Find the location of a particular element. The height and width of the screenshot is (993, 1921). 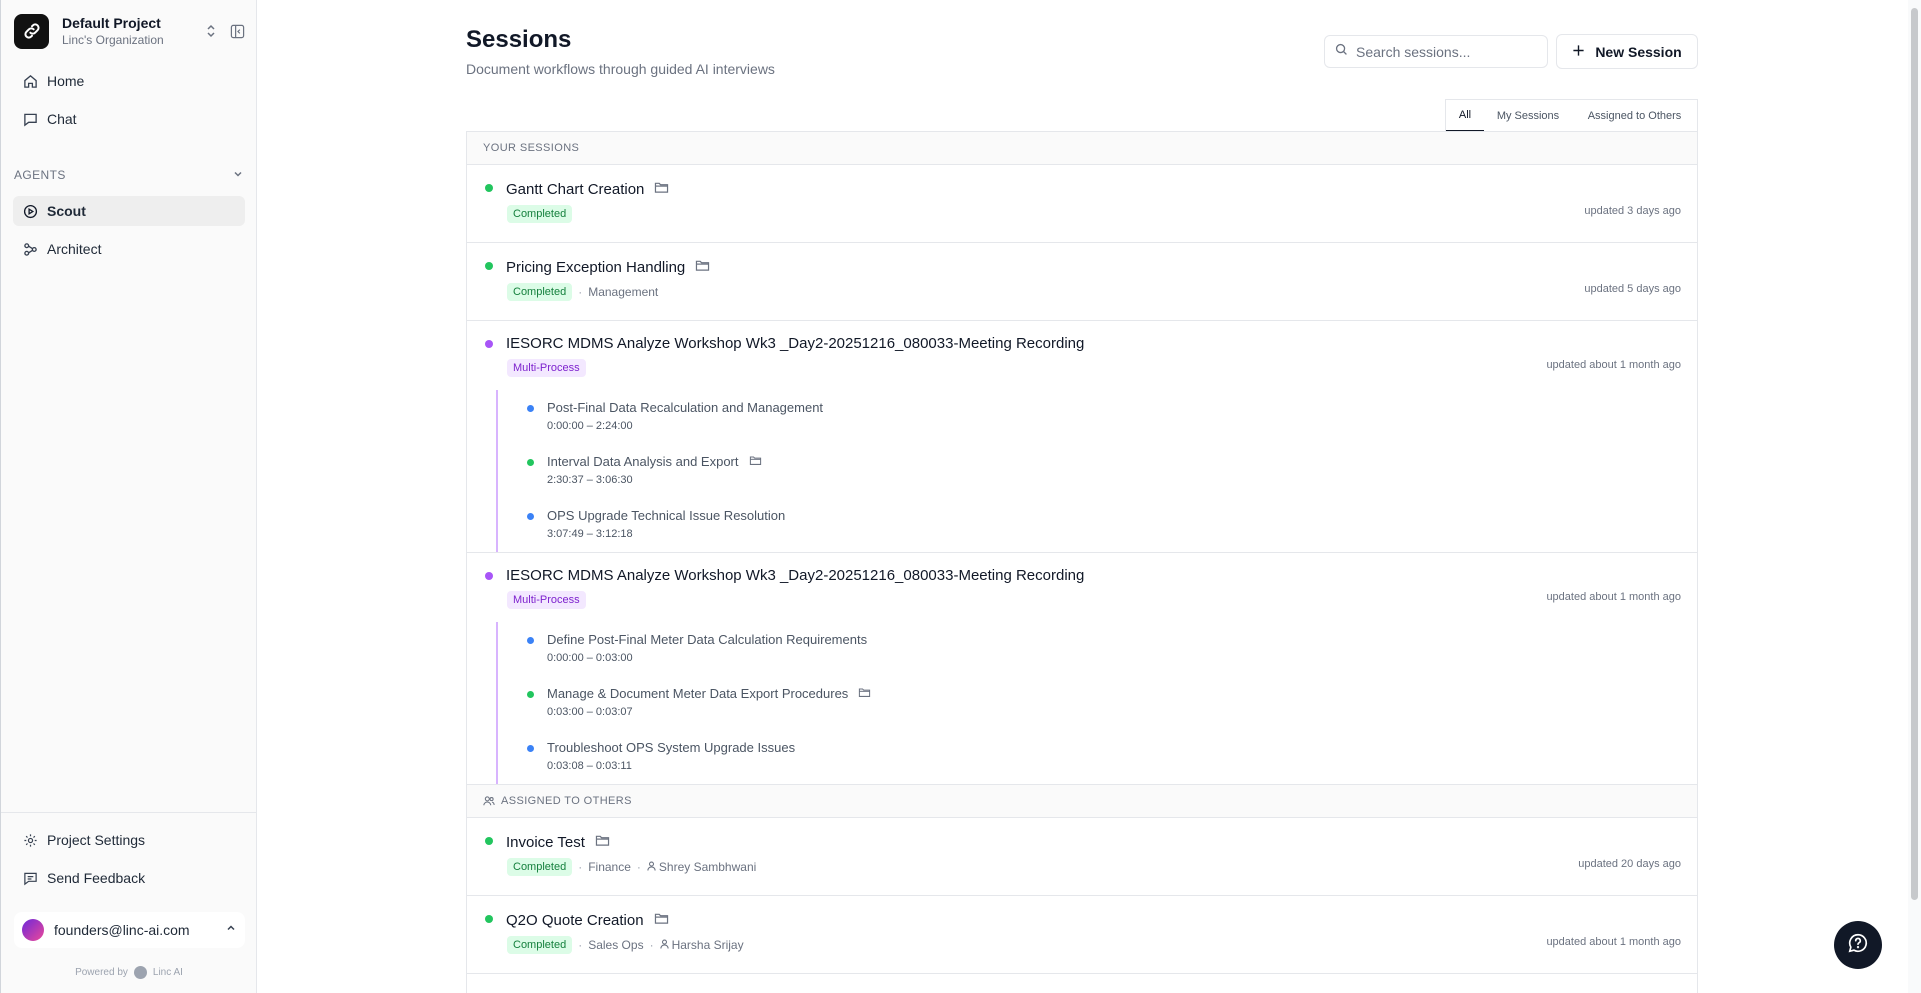

agent-architect: Architect is located at coordinates (129, 249).